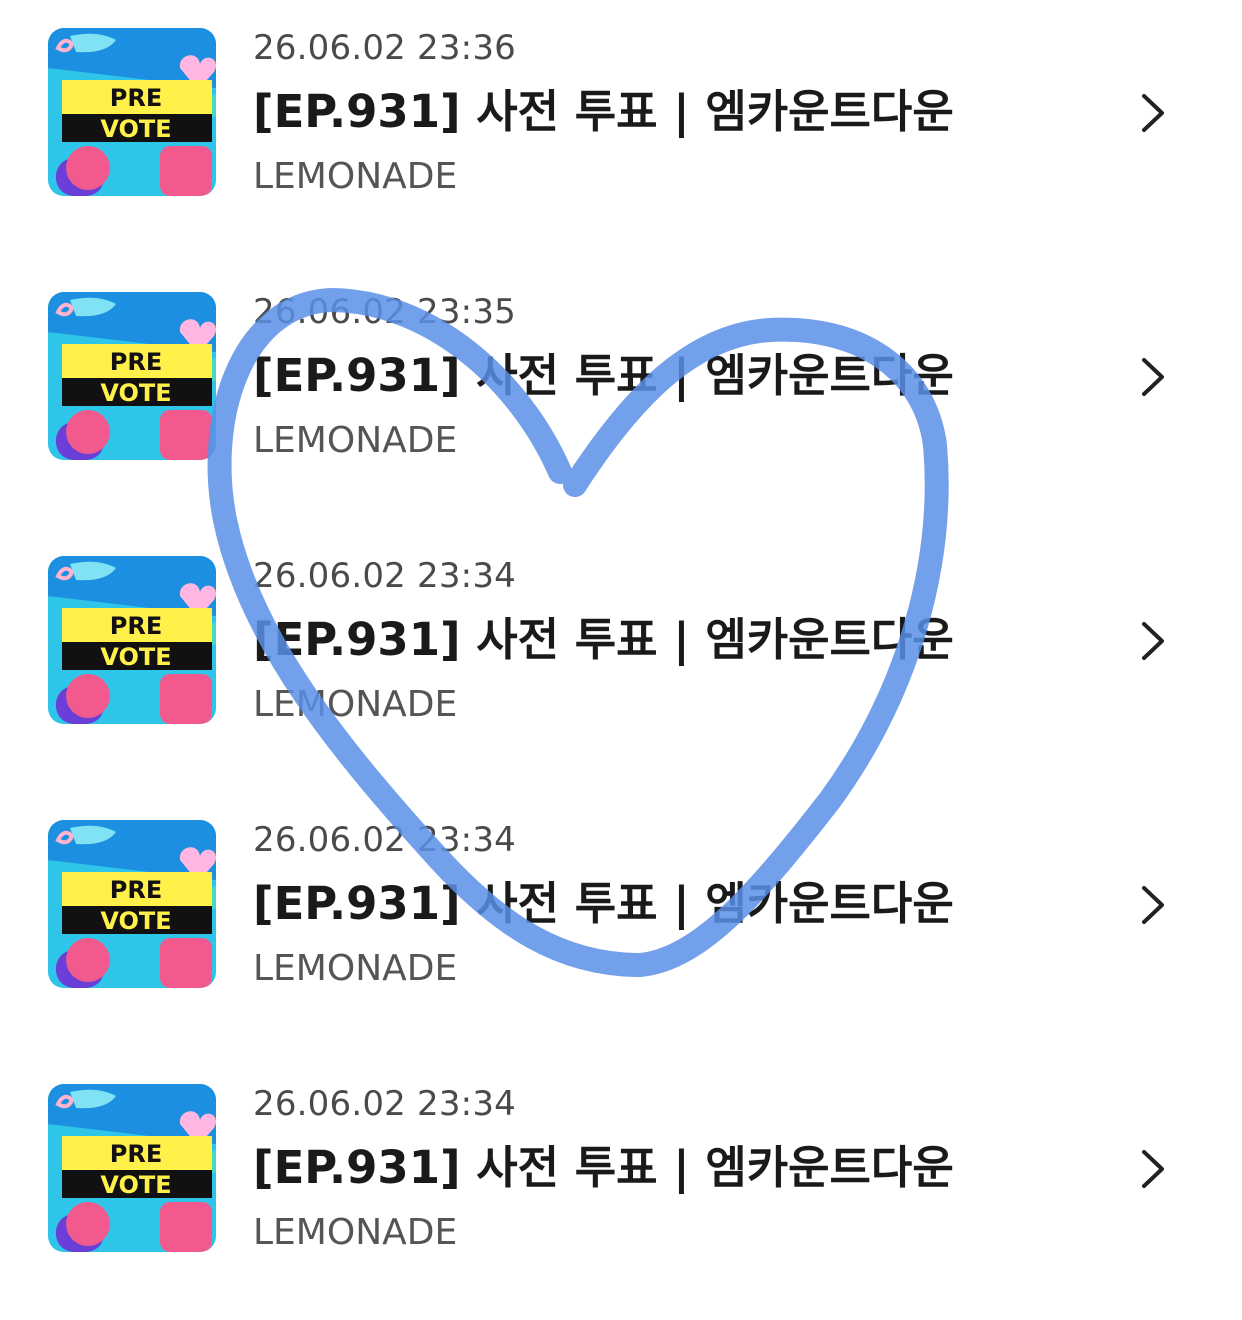 The width and height of the screenshot is (1242, 1320). What do you see at coordinates (384, 48) in the screenshot?
I see `item-date: 26.06.02 23:36` at bounding box center [384, 48].